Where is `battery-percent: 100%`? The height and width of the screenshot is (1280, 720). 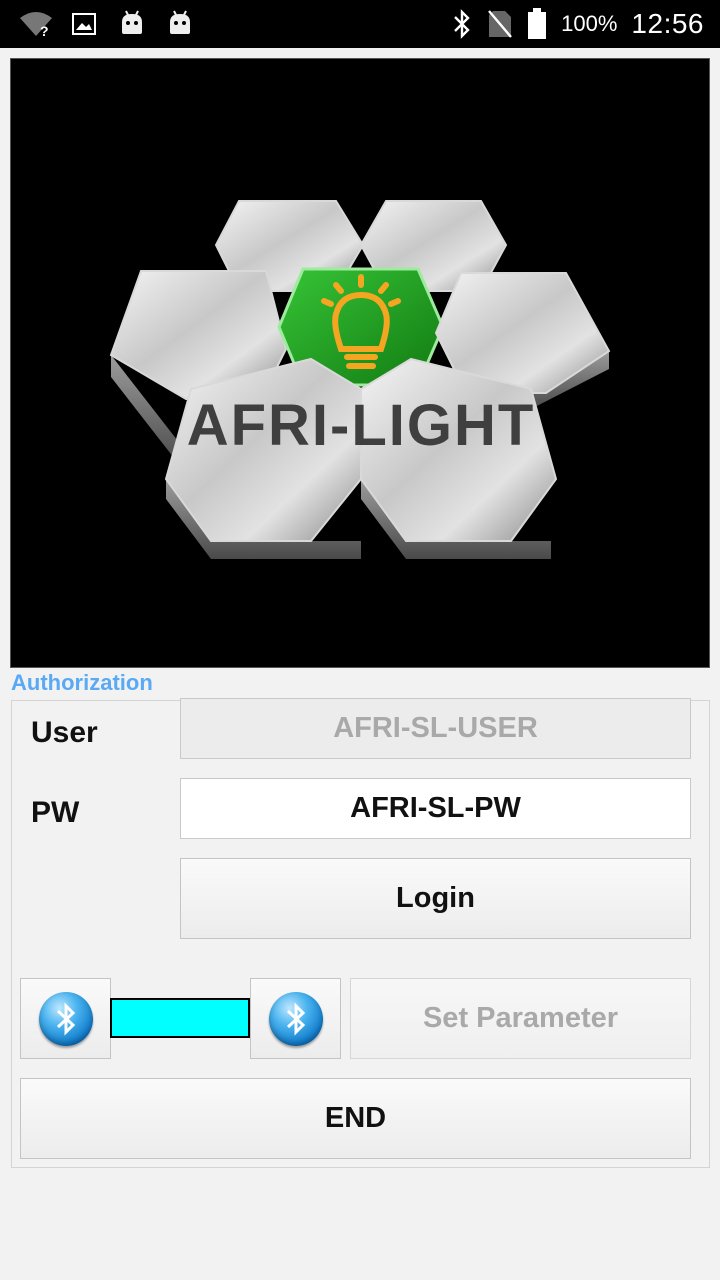
battery-percent: 100% is located at coordinates (589, 23).